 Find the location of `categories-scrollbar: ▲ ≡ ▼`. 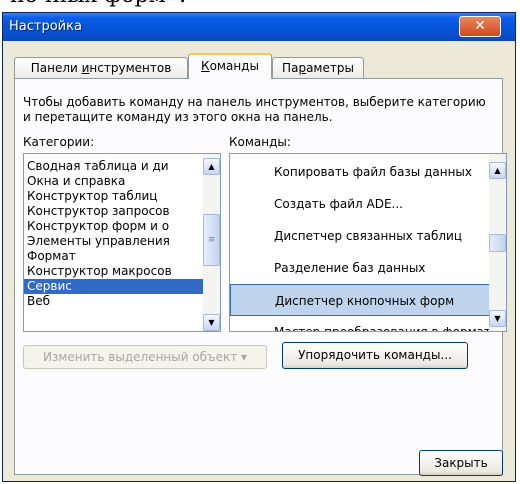

categories-scrollbar: ▲ ≡ ▼ is located at coordinates (211, 242).